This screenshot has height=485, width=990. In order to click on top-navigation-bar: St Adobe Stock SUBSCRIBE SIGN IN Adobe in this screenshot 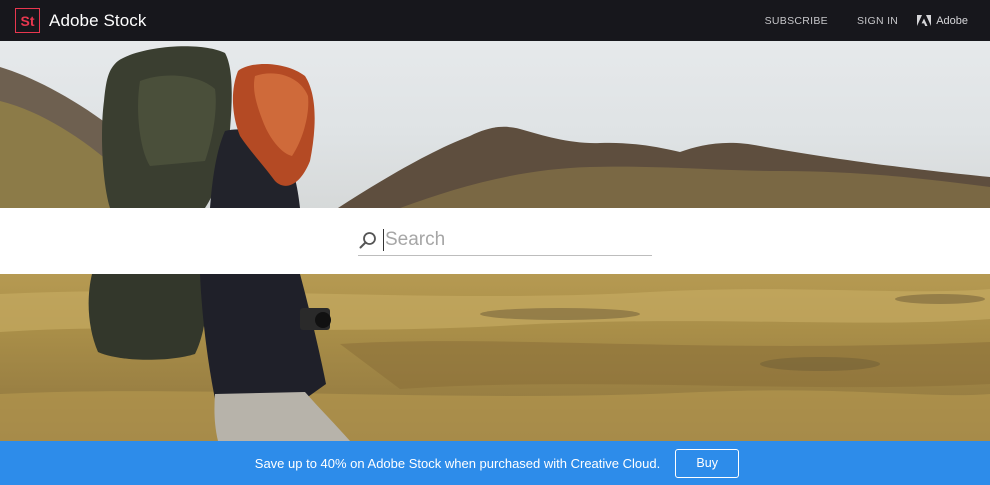, I will do `click(495, 20)`.